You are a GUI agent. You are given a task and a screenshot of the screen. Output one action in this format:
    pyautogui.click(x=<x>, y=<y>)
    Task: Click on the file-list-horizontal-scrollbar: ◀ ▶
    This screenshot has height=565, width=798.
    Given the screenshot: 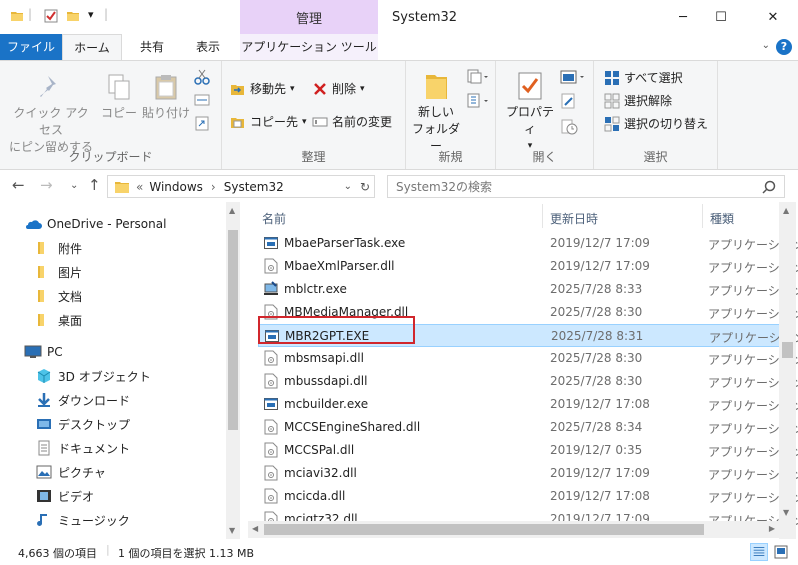 What is the action you would take?
    pyautogui.click(x=513, y=529)
    